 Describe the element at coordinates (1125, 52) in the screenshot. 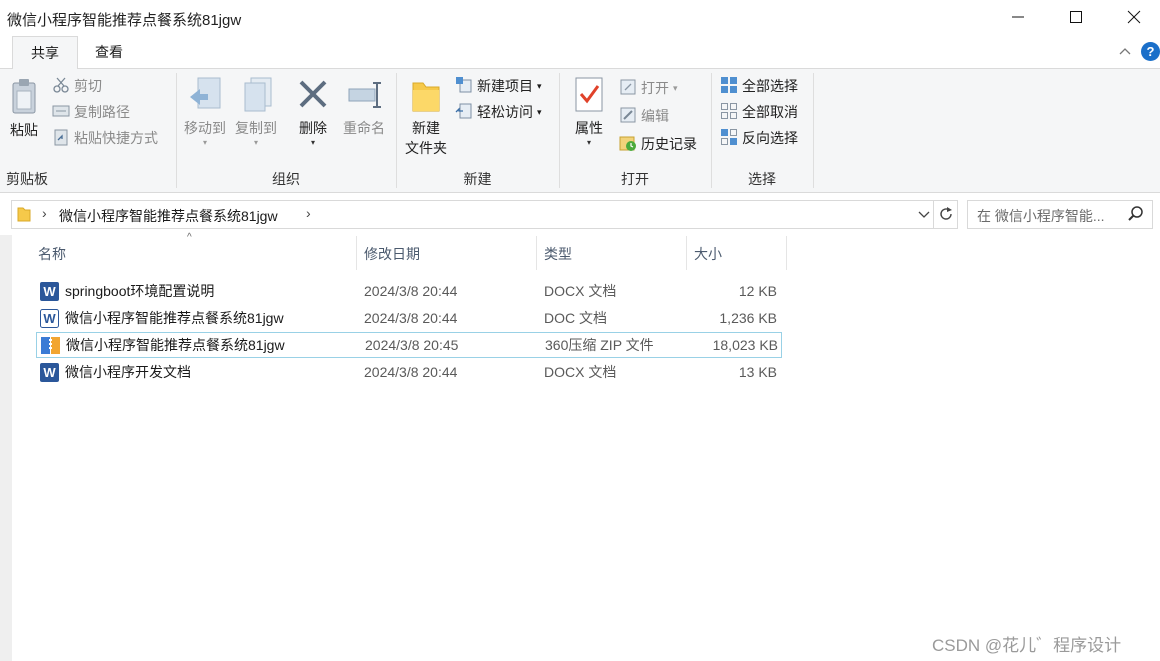

I see `collapse-ribbon-icon` at that location.